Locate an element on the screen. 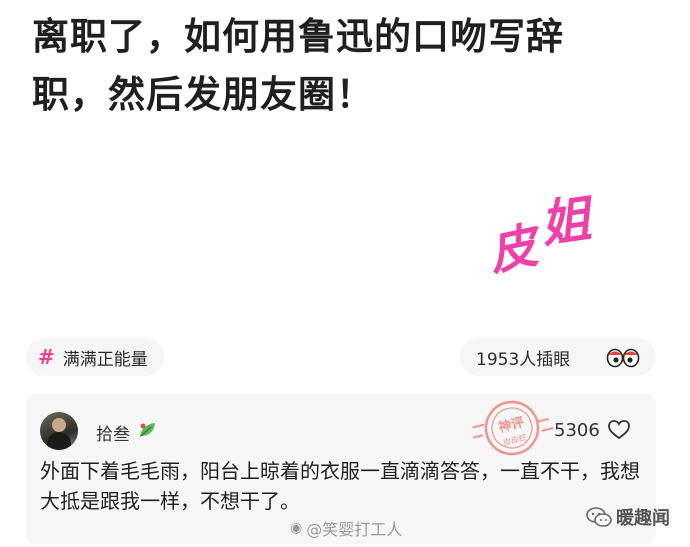  watermark-char-1: 皮 is located at coordinates (513, 250).